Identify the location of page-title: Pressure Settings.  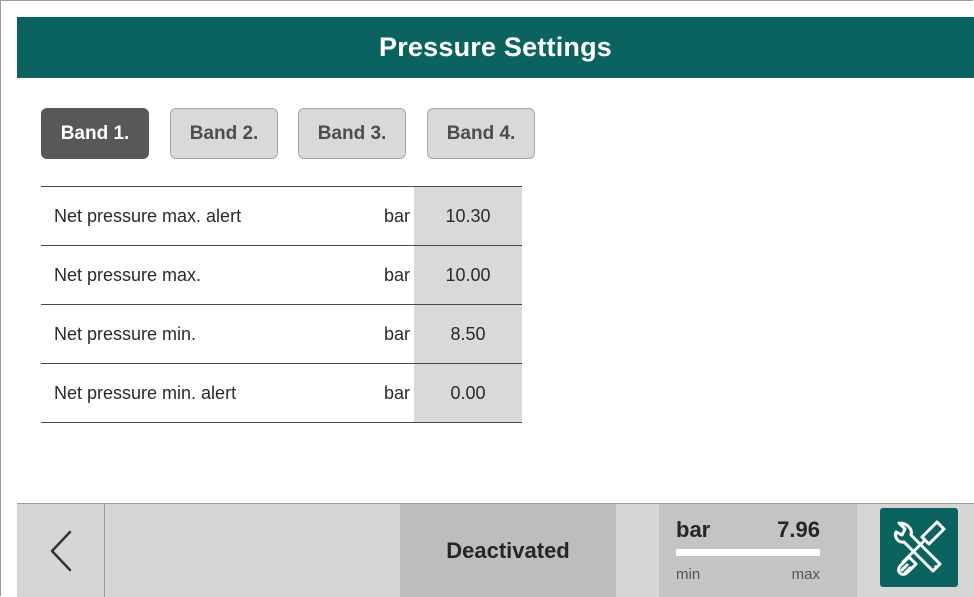
(495, 47).